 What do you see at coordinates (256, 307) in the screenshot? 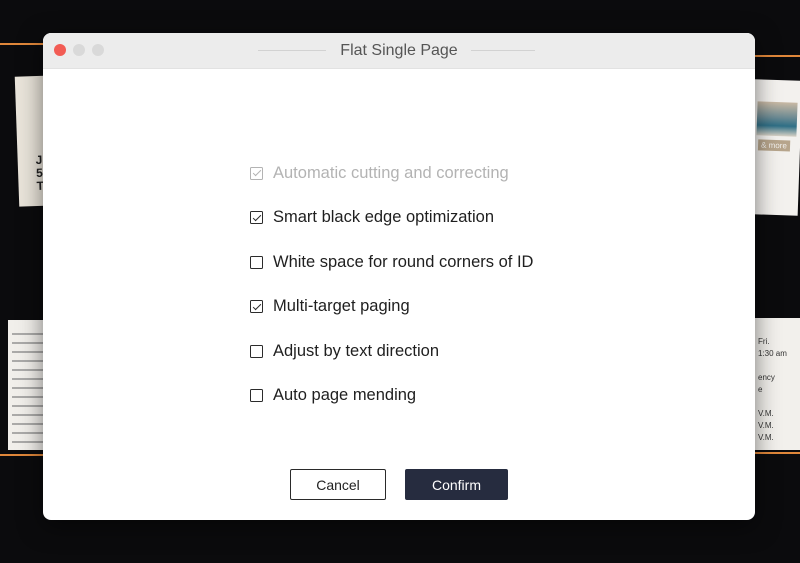
I see `checkbox-multi-target-paging` at bounding box center [256, 307].